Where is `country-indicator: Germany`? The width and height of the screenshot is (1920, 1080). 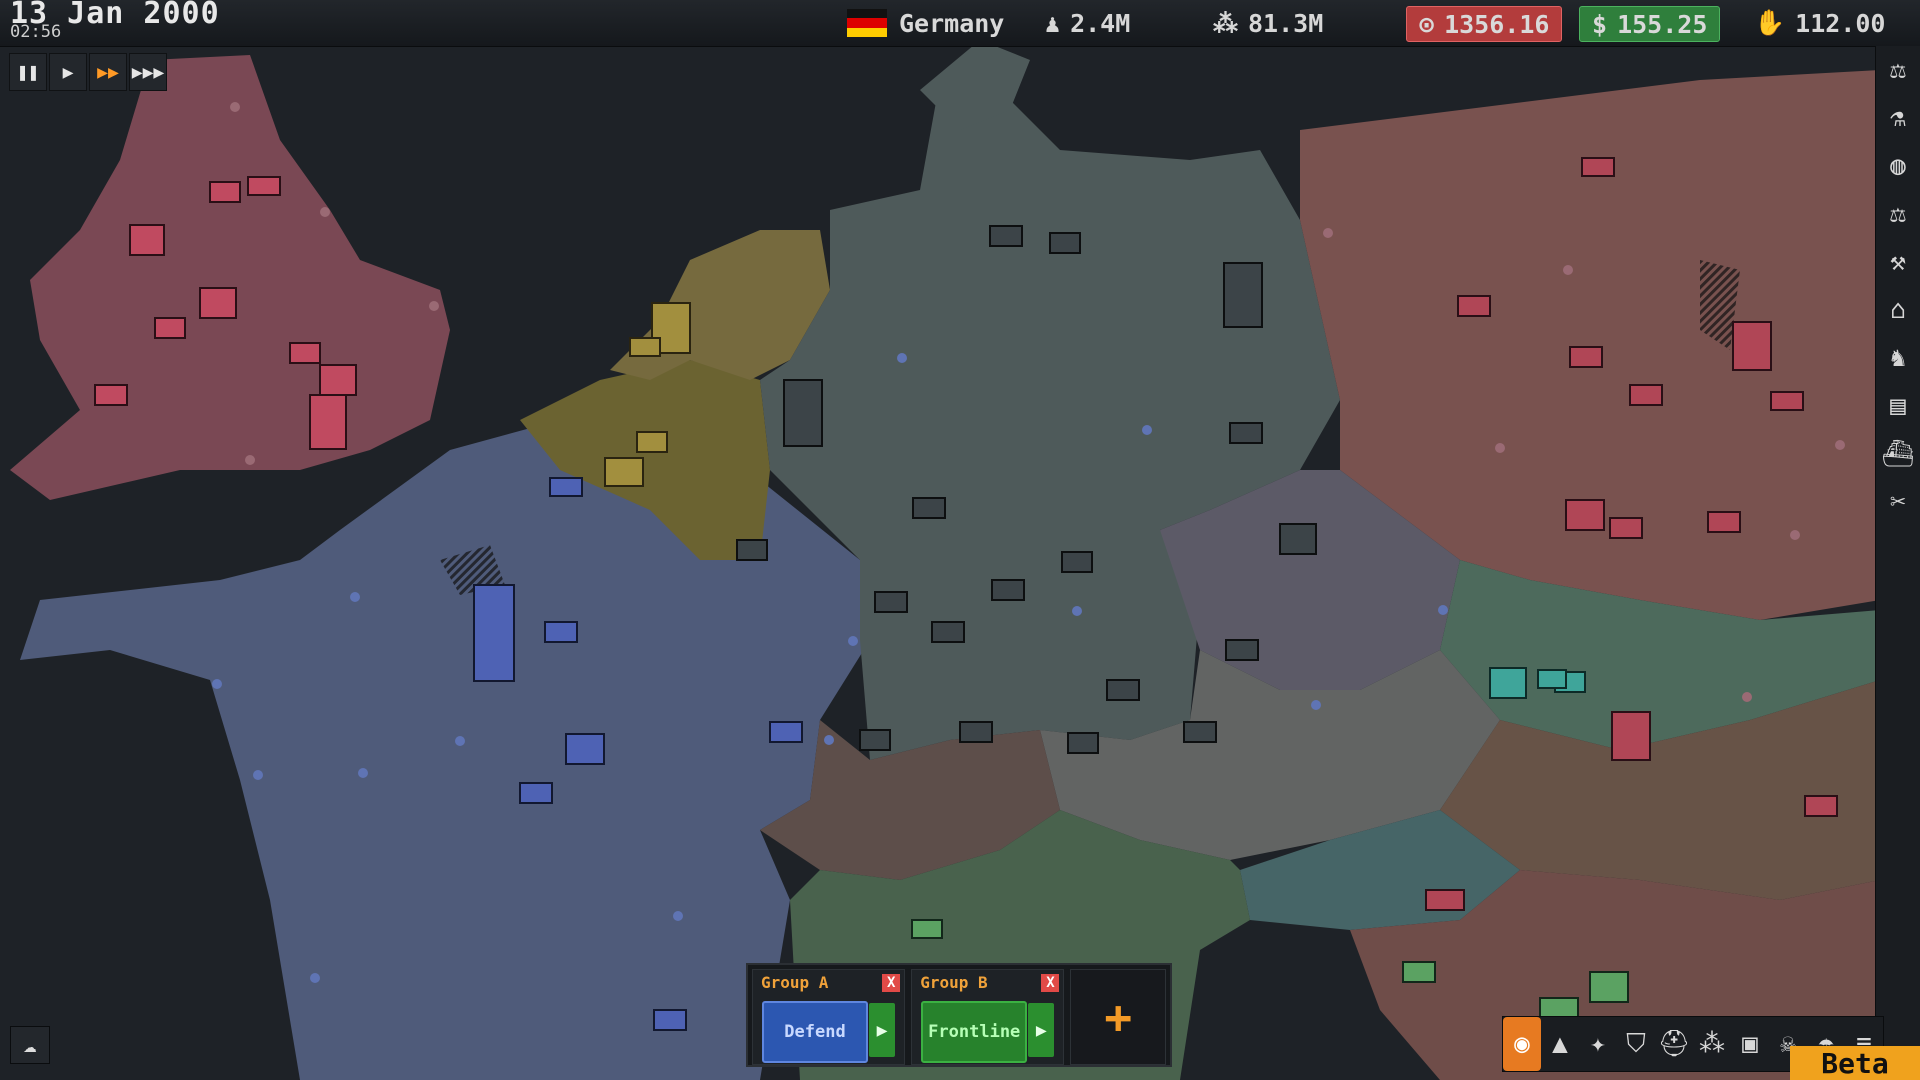
country-indicator: Germany is located at coordinates (925, 23).